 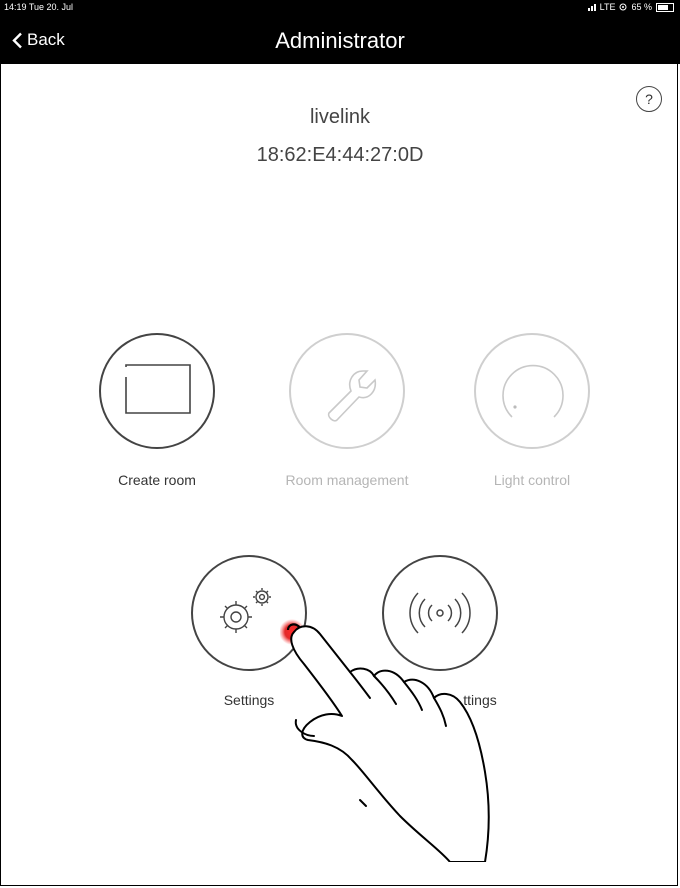 I want to click on light-control-label: Light control, so click(x=532, y=480).